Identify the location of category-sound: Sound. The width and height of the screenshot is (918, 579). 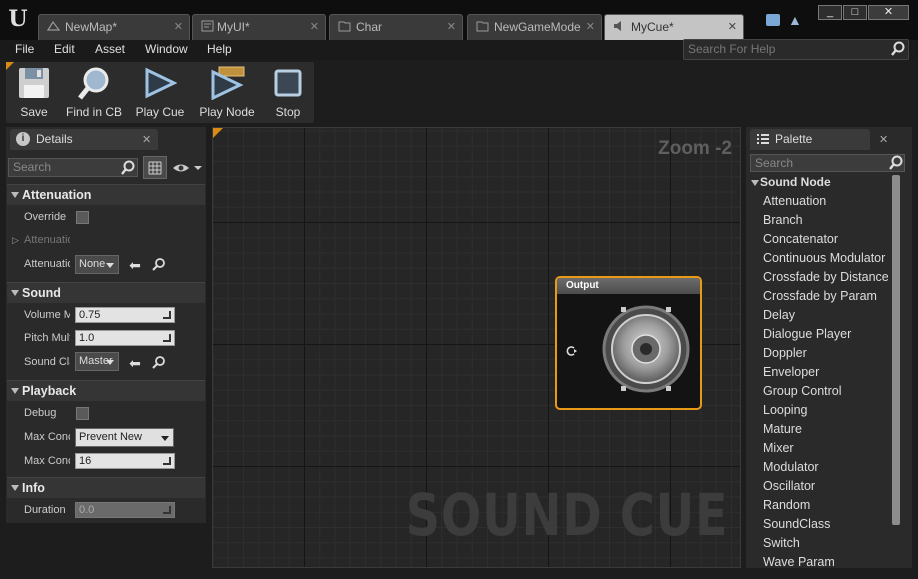
(106, 292).